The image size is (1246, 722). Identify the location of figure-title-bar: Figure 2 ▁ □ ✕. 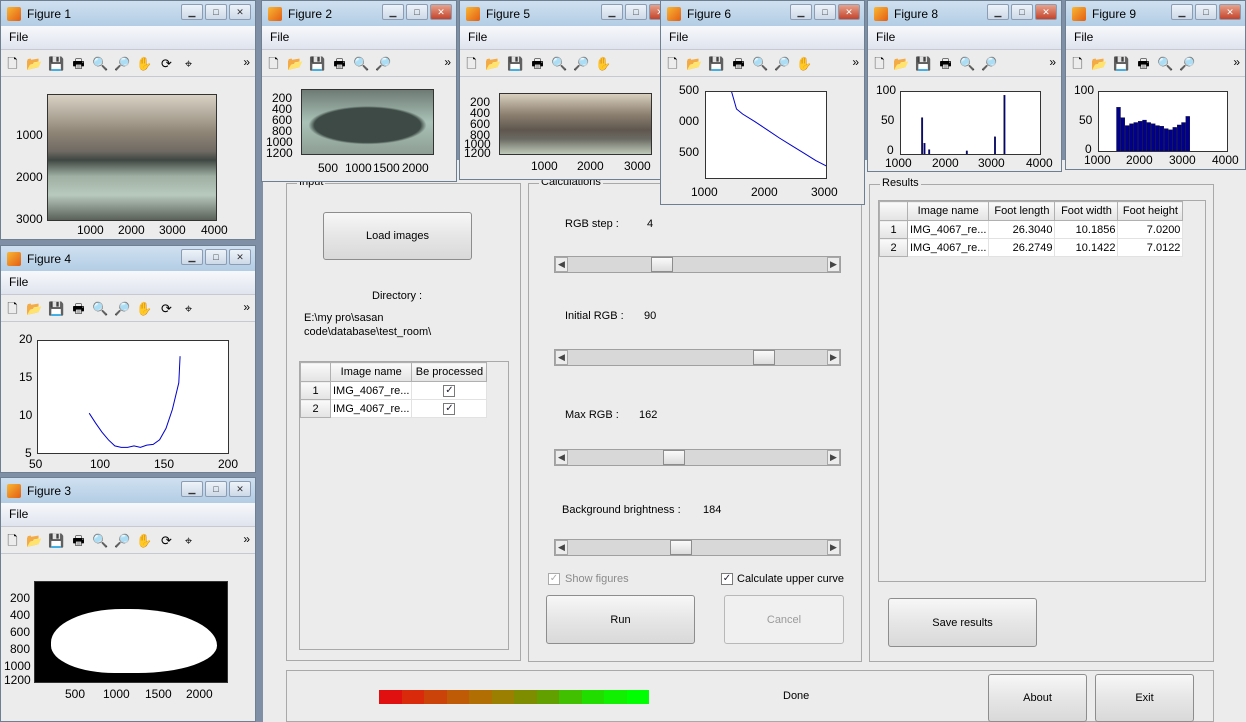
(359, 13).